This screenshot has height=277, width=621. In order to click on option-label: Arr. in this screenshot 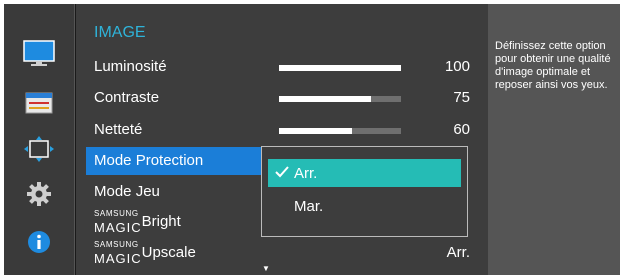, I will do `click(306, 173)`.